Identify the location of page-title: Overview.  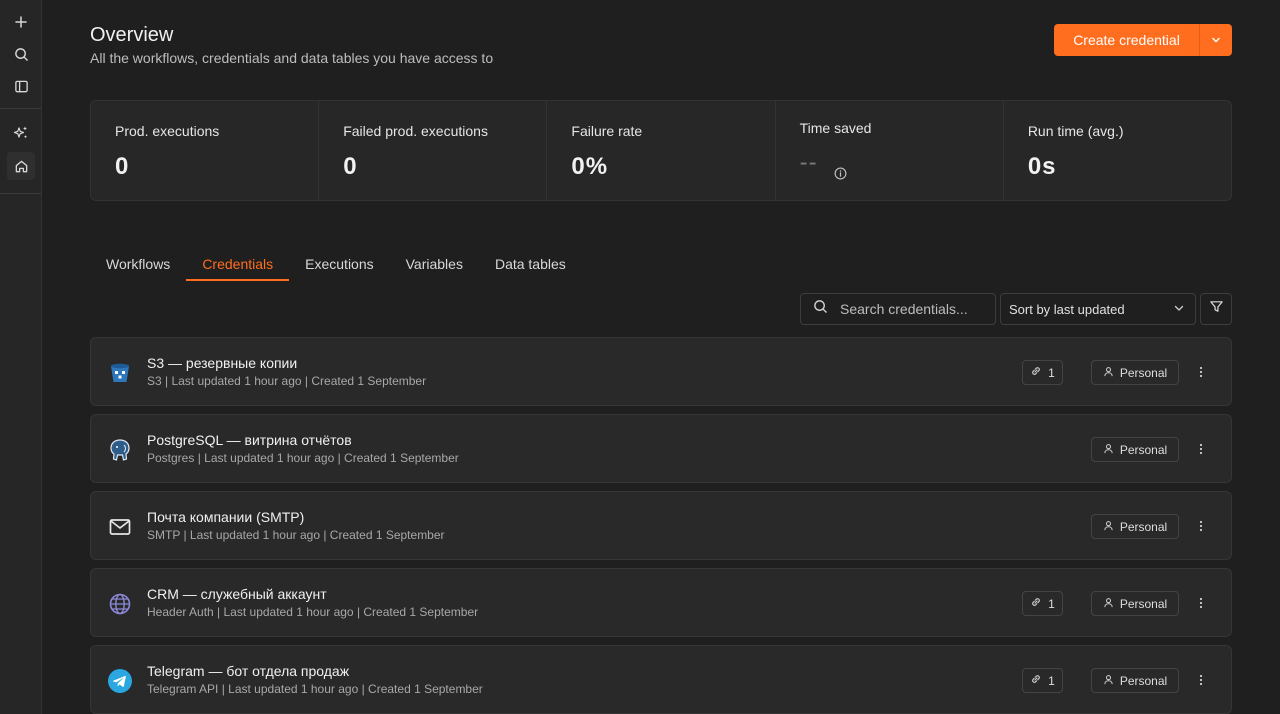
(132, 35).